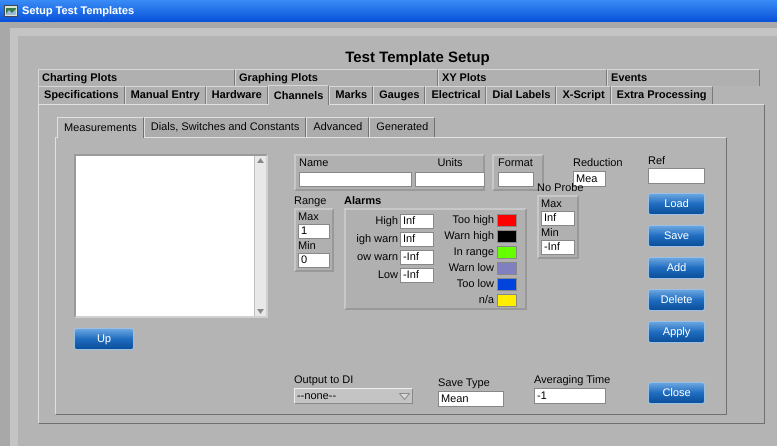  I want to click on action-button: Save, so click(676, 236).